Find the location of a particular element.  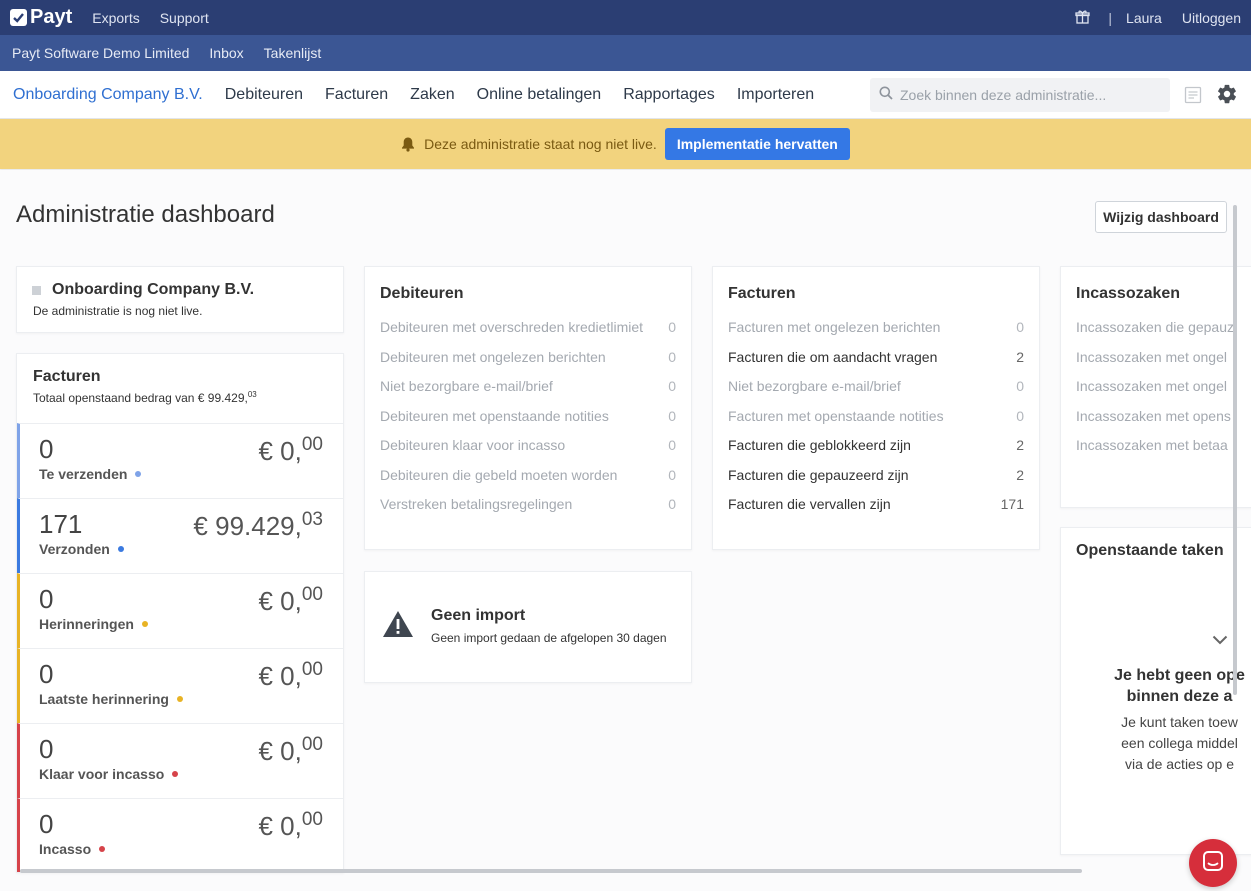

list-item: Incassozaken die gepauz is located at coordinates (1163, 334).